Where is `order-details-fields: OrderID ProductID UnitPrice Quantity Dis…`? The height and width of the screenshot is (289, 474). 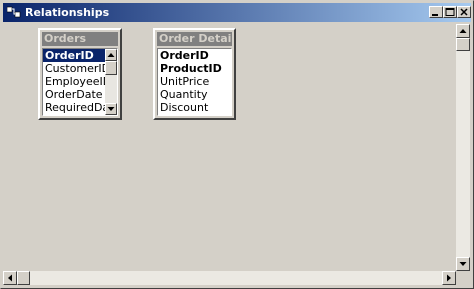
order-details-fields: OrderID ProductID UnitPrice Quantity Dis… is located at coordinates (194, 82).